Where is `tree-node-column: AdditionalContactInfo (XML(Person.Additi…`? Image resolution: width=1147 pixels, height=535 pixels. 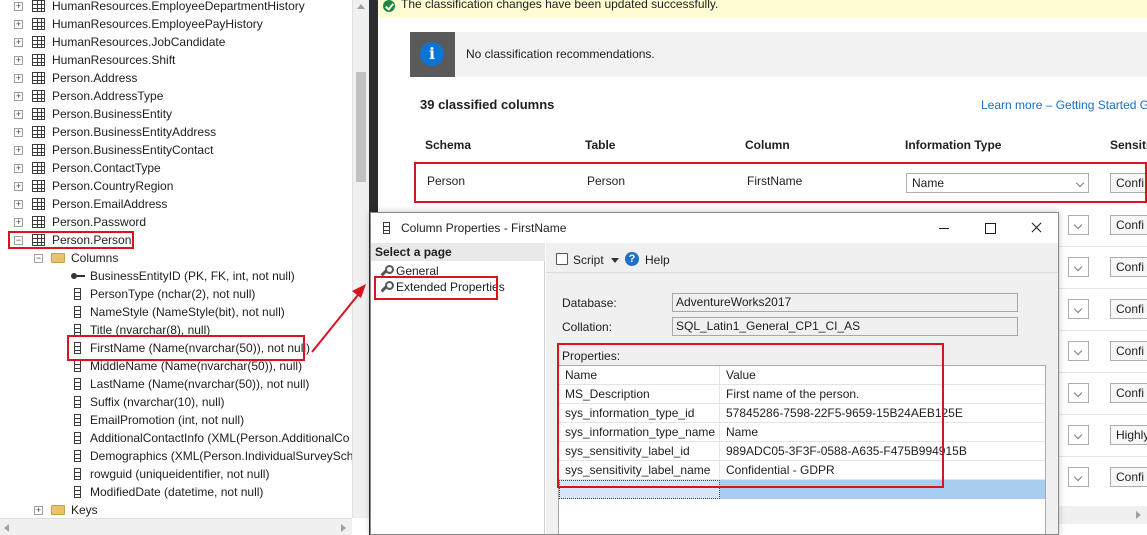
tree-node-column: AdditionalContactInfo (XML(Person.Additi… is located at coordinates (176, 438).